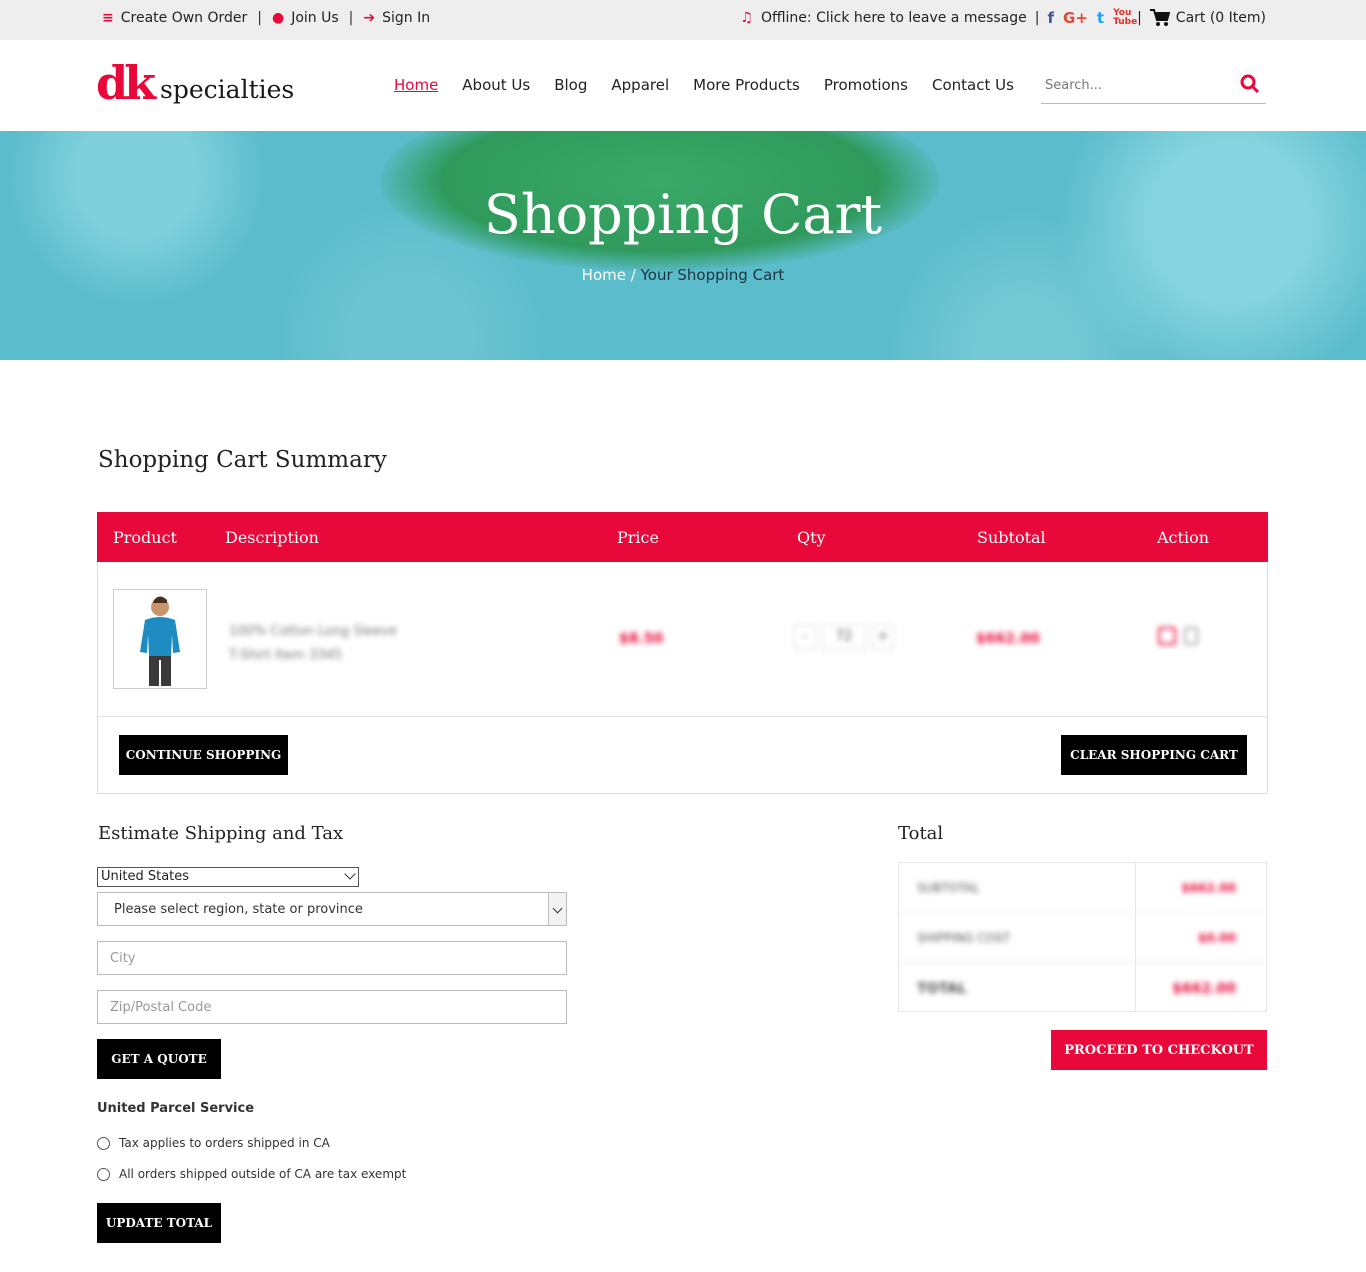  Describe the element at coordinates (1159, 17) in the screenshot. I see `cart-icon` at that location.